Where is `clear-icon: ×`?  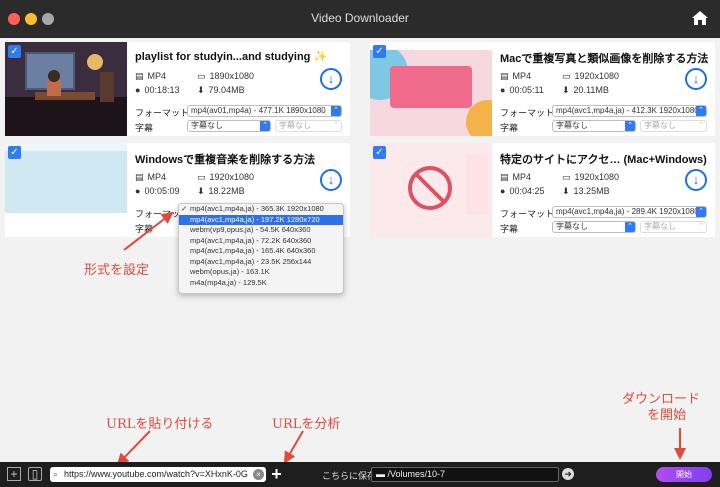
clear-icon: × is located at coordinates (258, 474).